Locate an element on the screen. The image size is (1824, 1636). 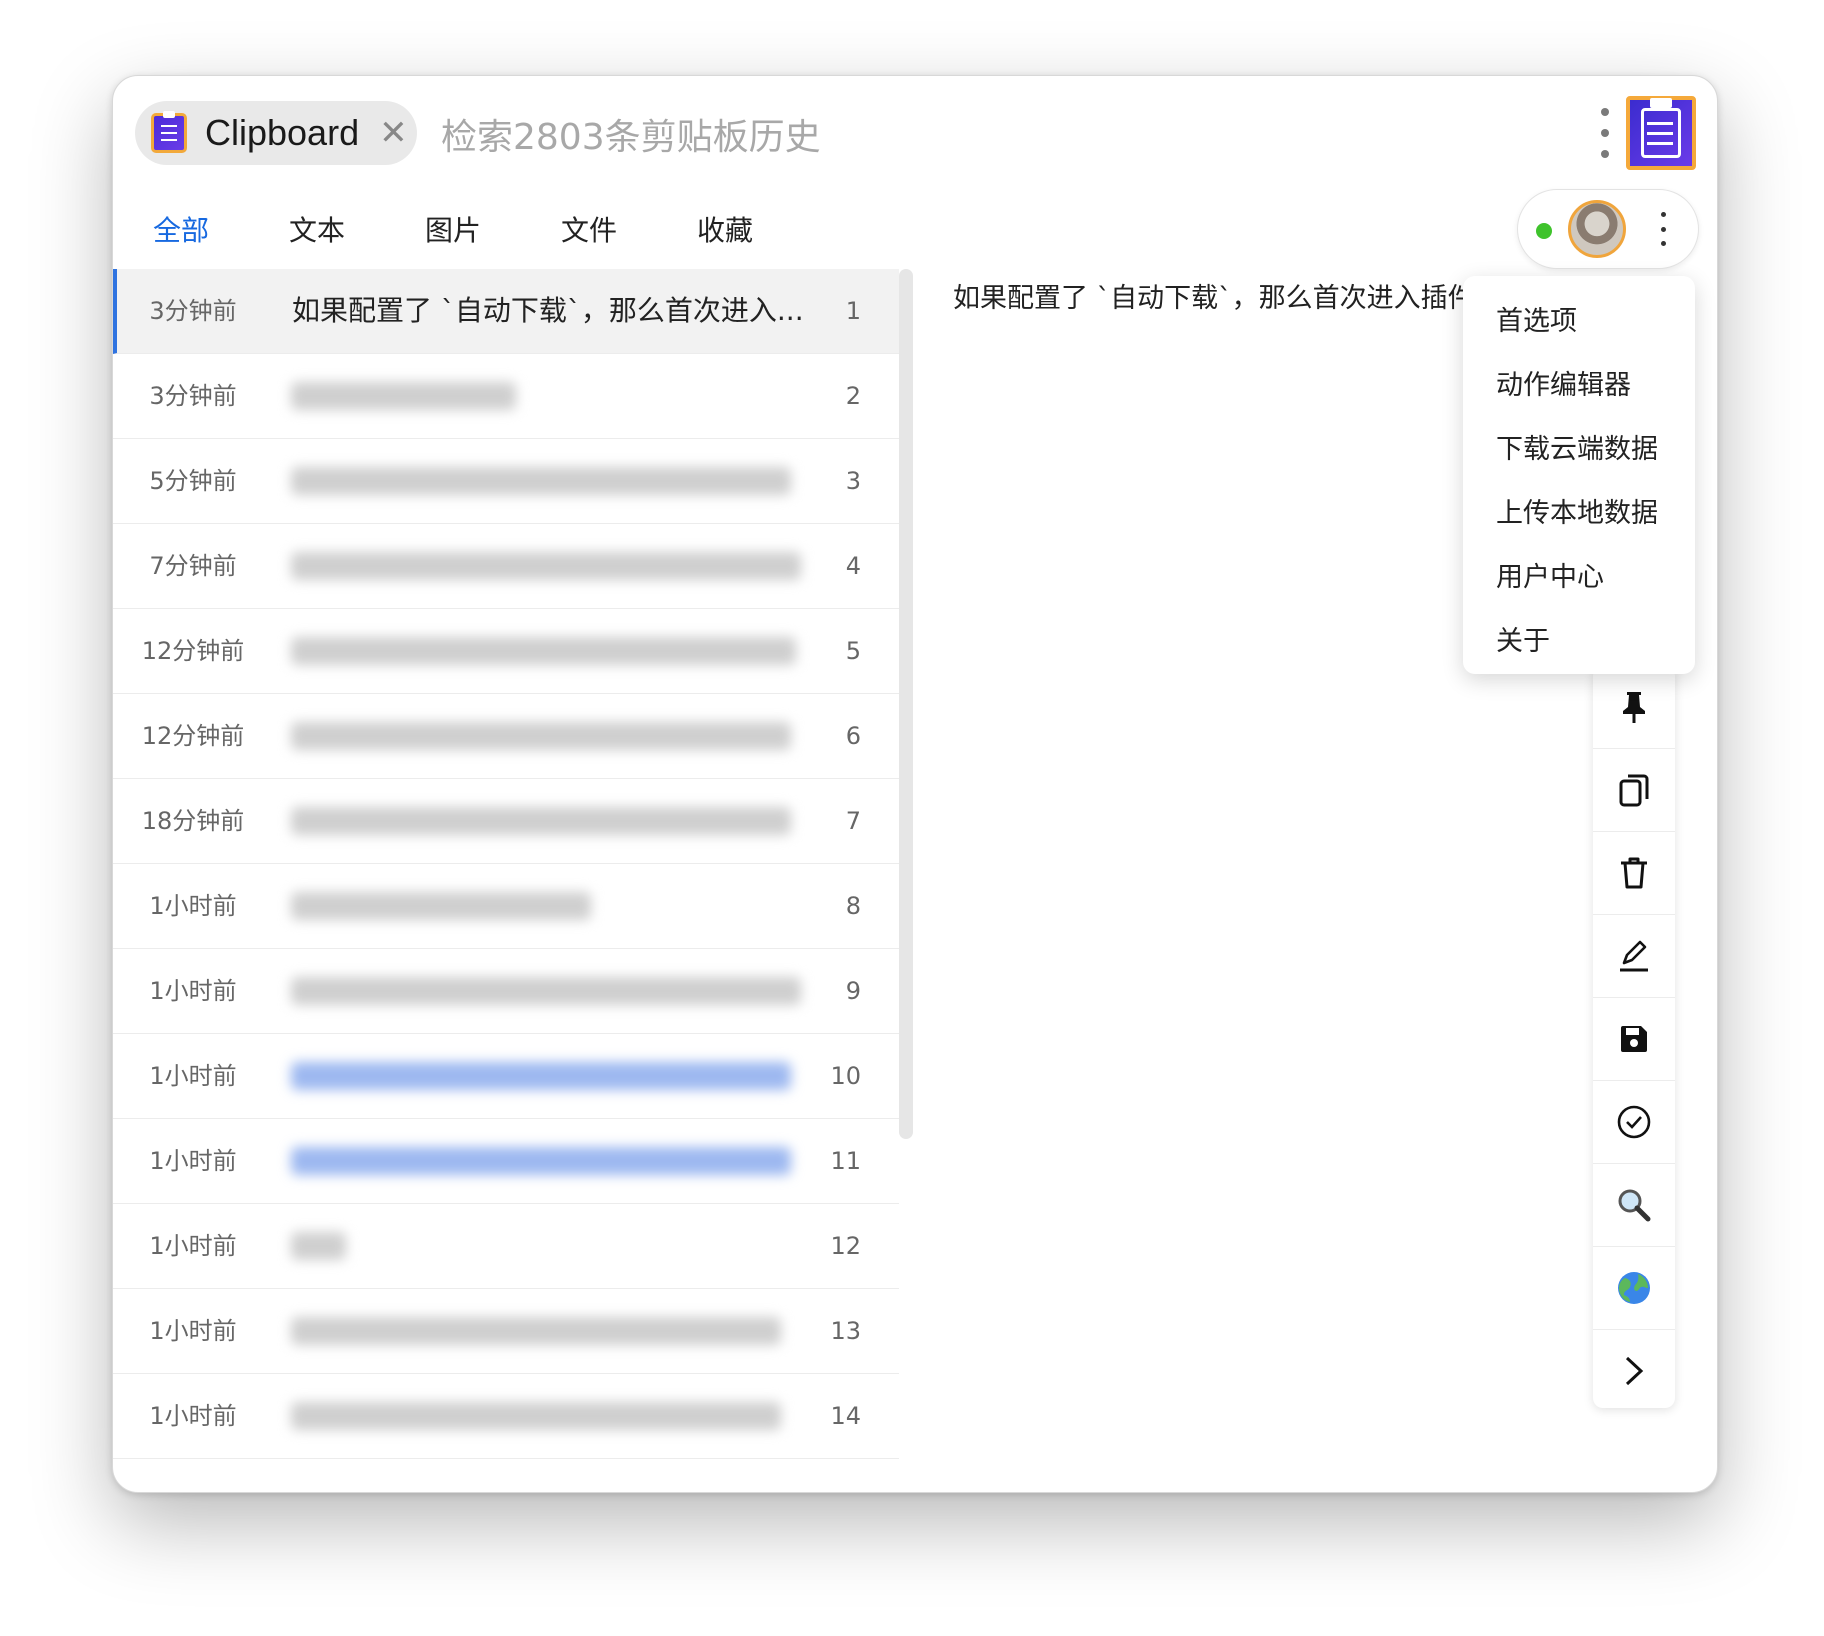
item-time: 18分钟前 is located at coordinates (193, 821).